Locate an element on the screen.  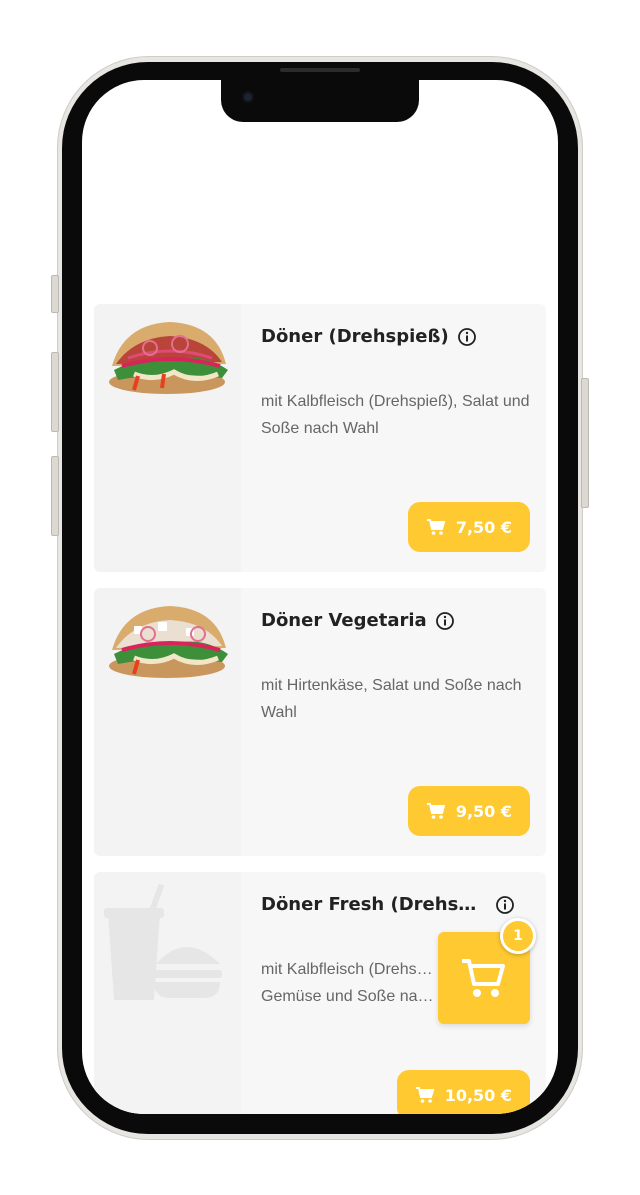
menu-item-title: Döner Vegetaria is located at coordinates (344, 620).